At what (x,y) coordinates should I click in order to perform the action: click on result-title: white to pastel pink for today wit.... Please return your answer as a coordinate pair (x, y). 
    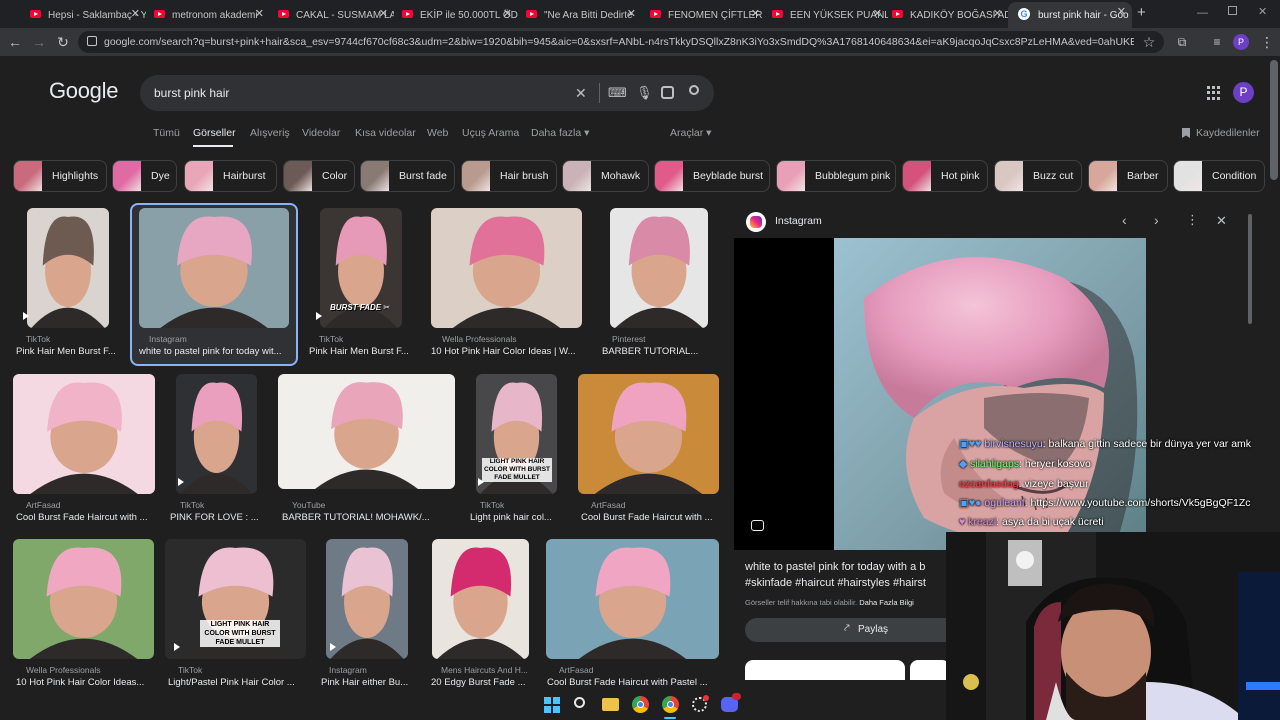
    Looking at the image, I should click on (214, 351).